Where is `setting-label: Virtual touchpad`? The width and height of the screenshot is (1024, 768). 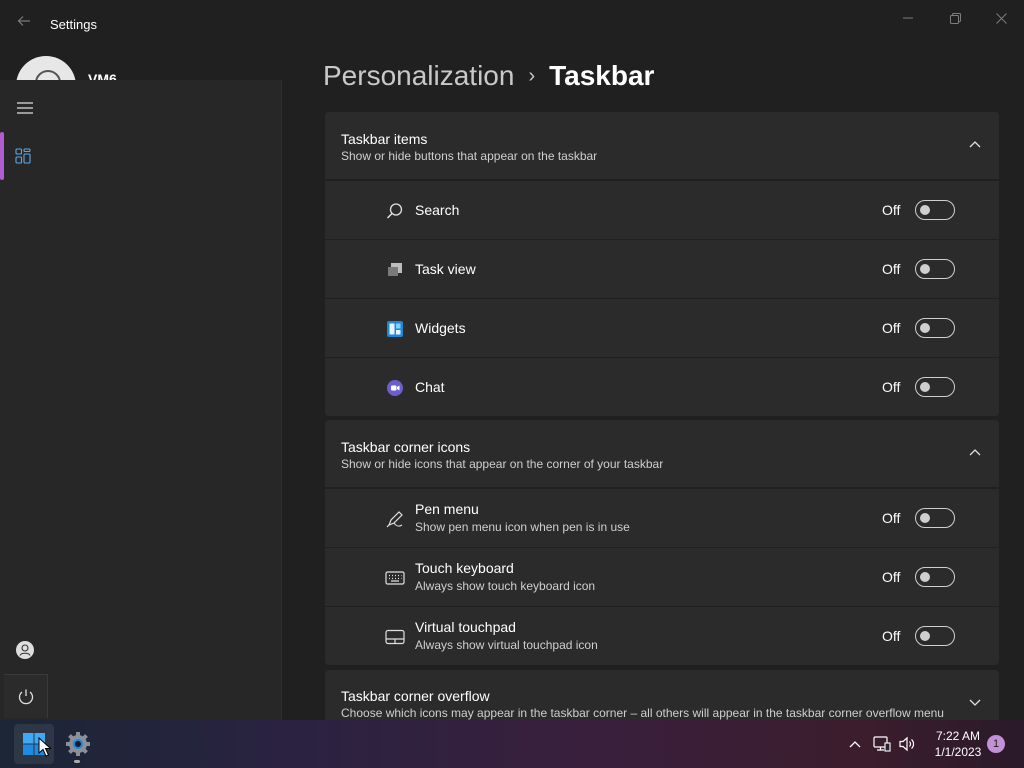
setting-label: Virtual touchpad is located at coordinates (465, 627).